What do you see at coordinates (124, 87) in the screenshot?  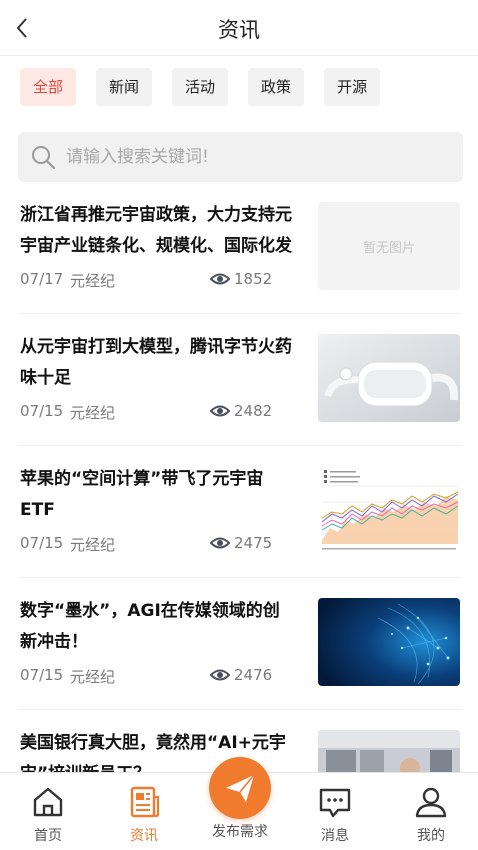 I see `tab-news: 新闻` at bounding box center [124, 87].